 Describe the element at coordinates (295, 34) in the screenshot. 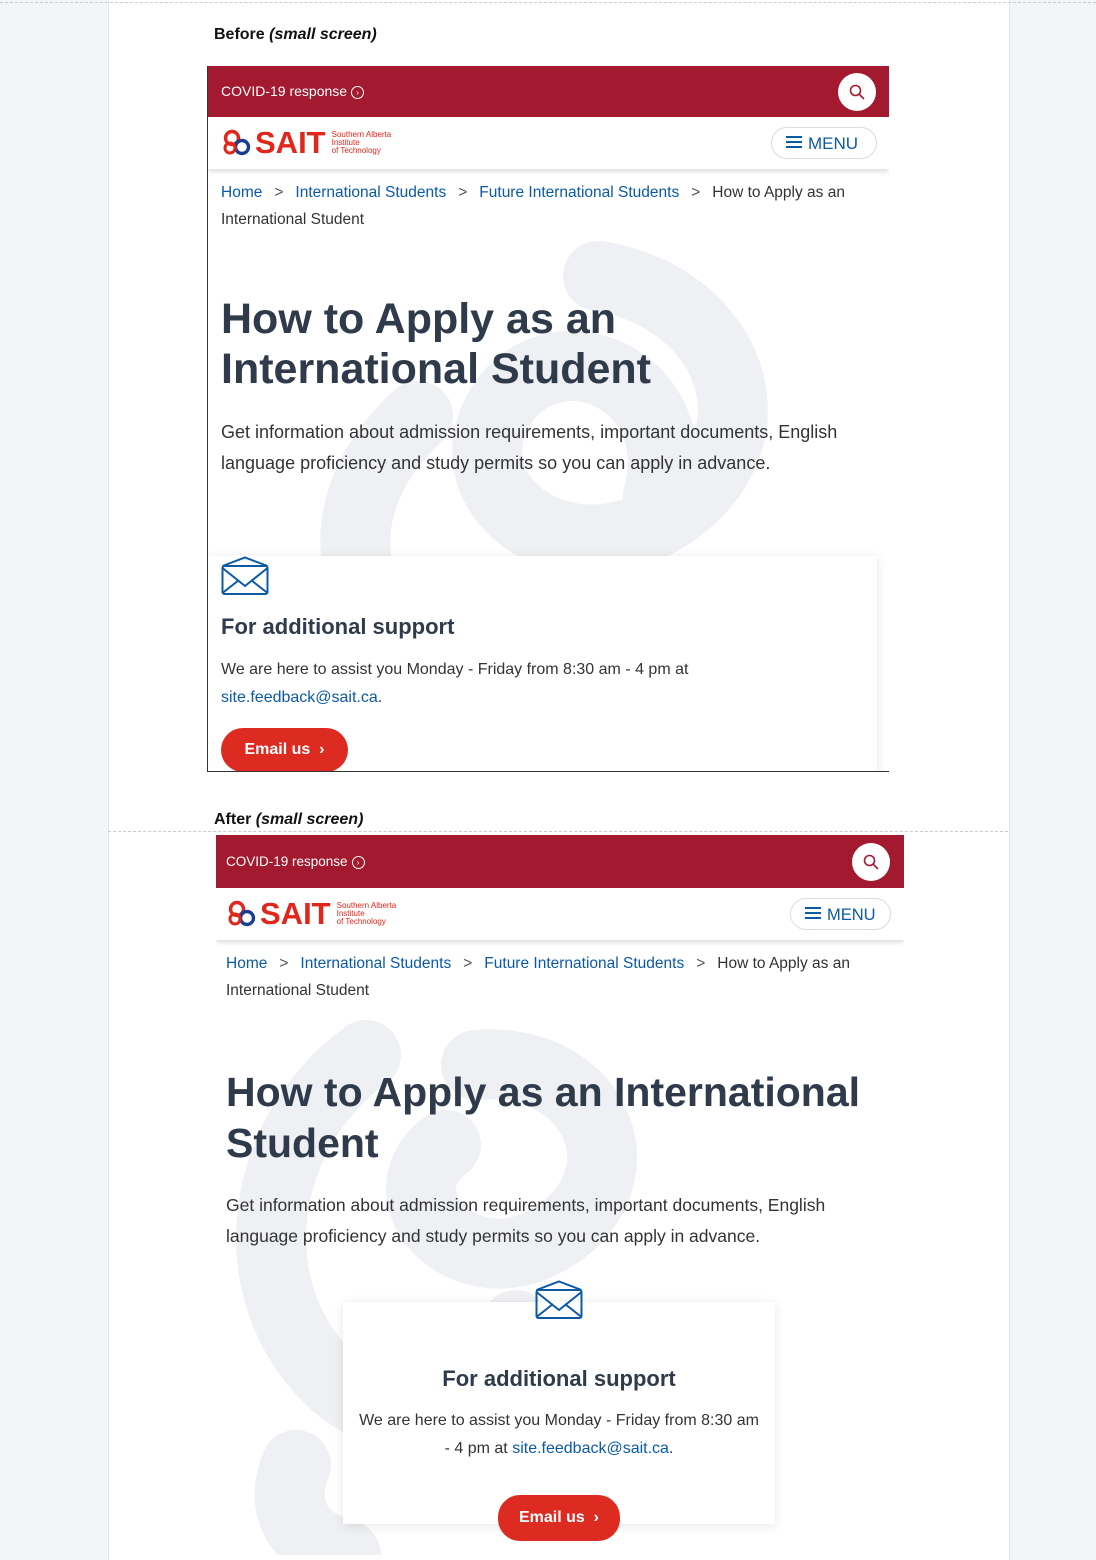

I see `caption-before: Before (small screen)` at that location.